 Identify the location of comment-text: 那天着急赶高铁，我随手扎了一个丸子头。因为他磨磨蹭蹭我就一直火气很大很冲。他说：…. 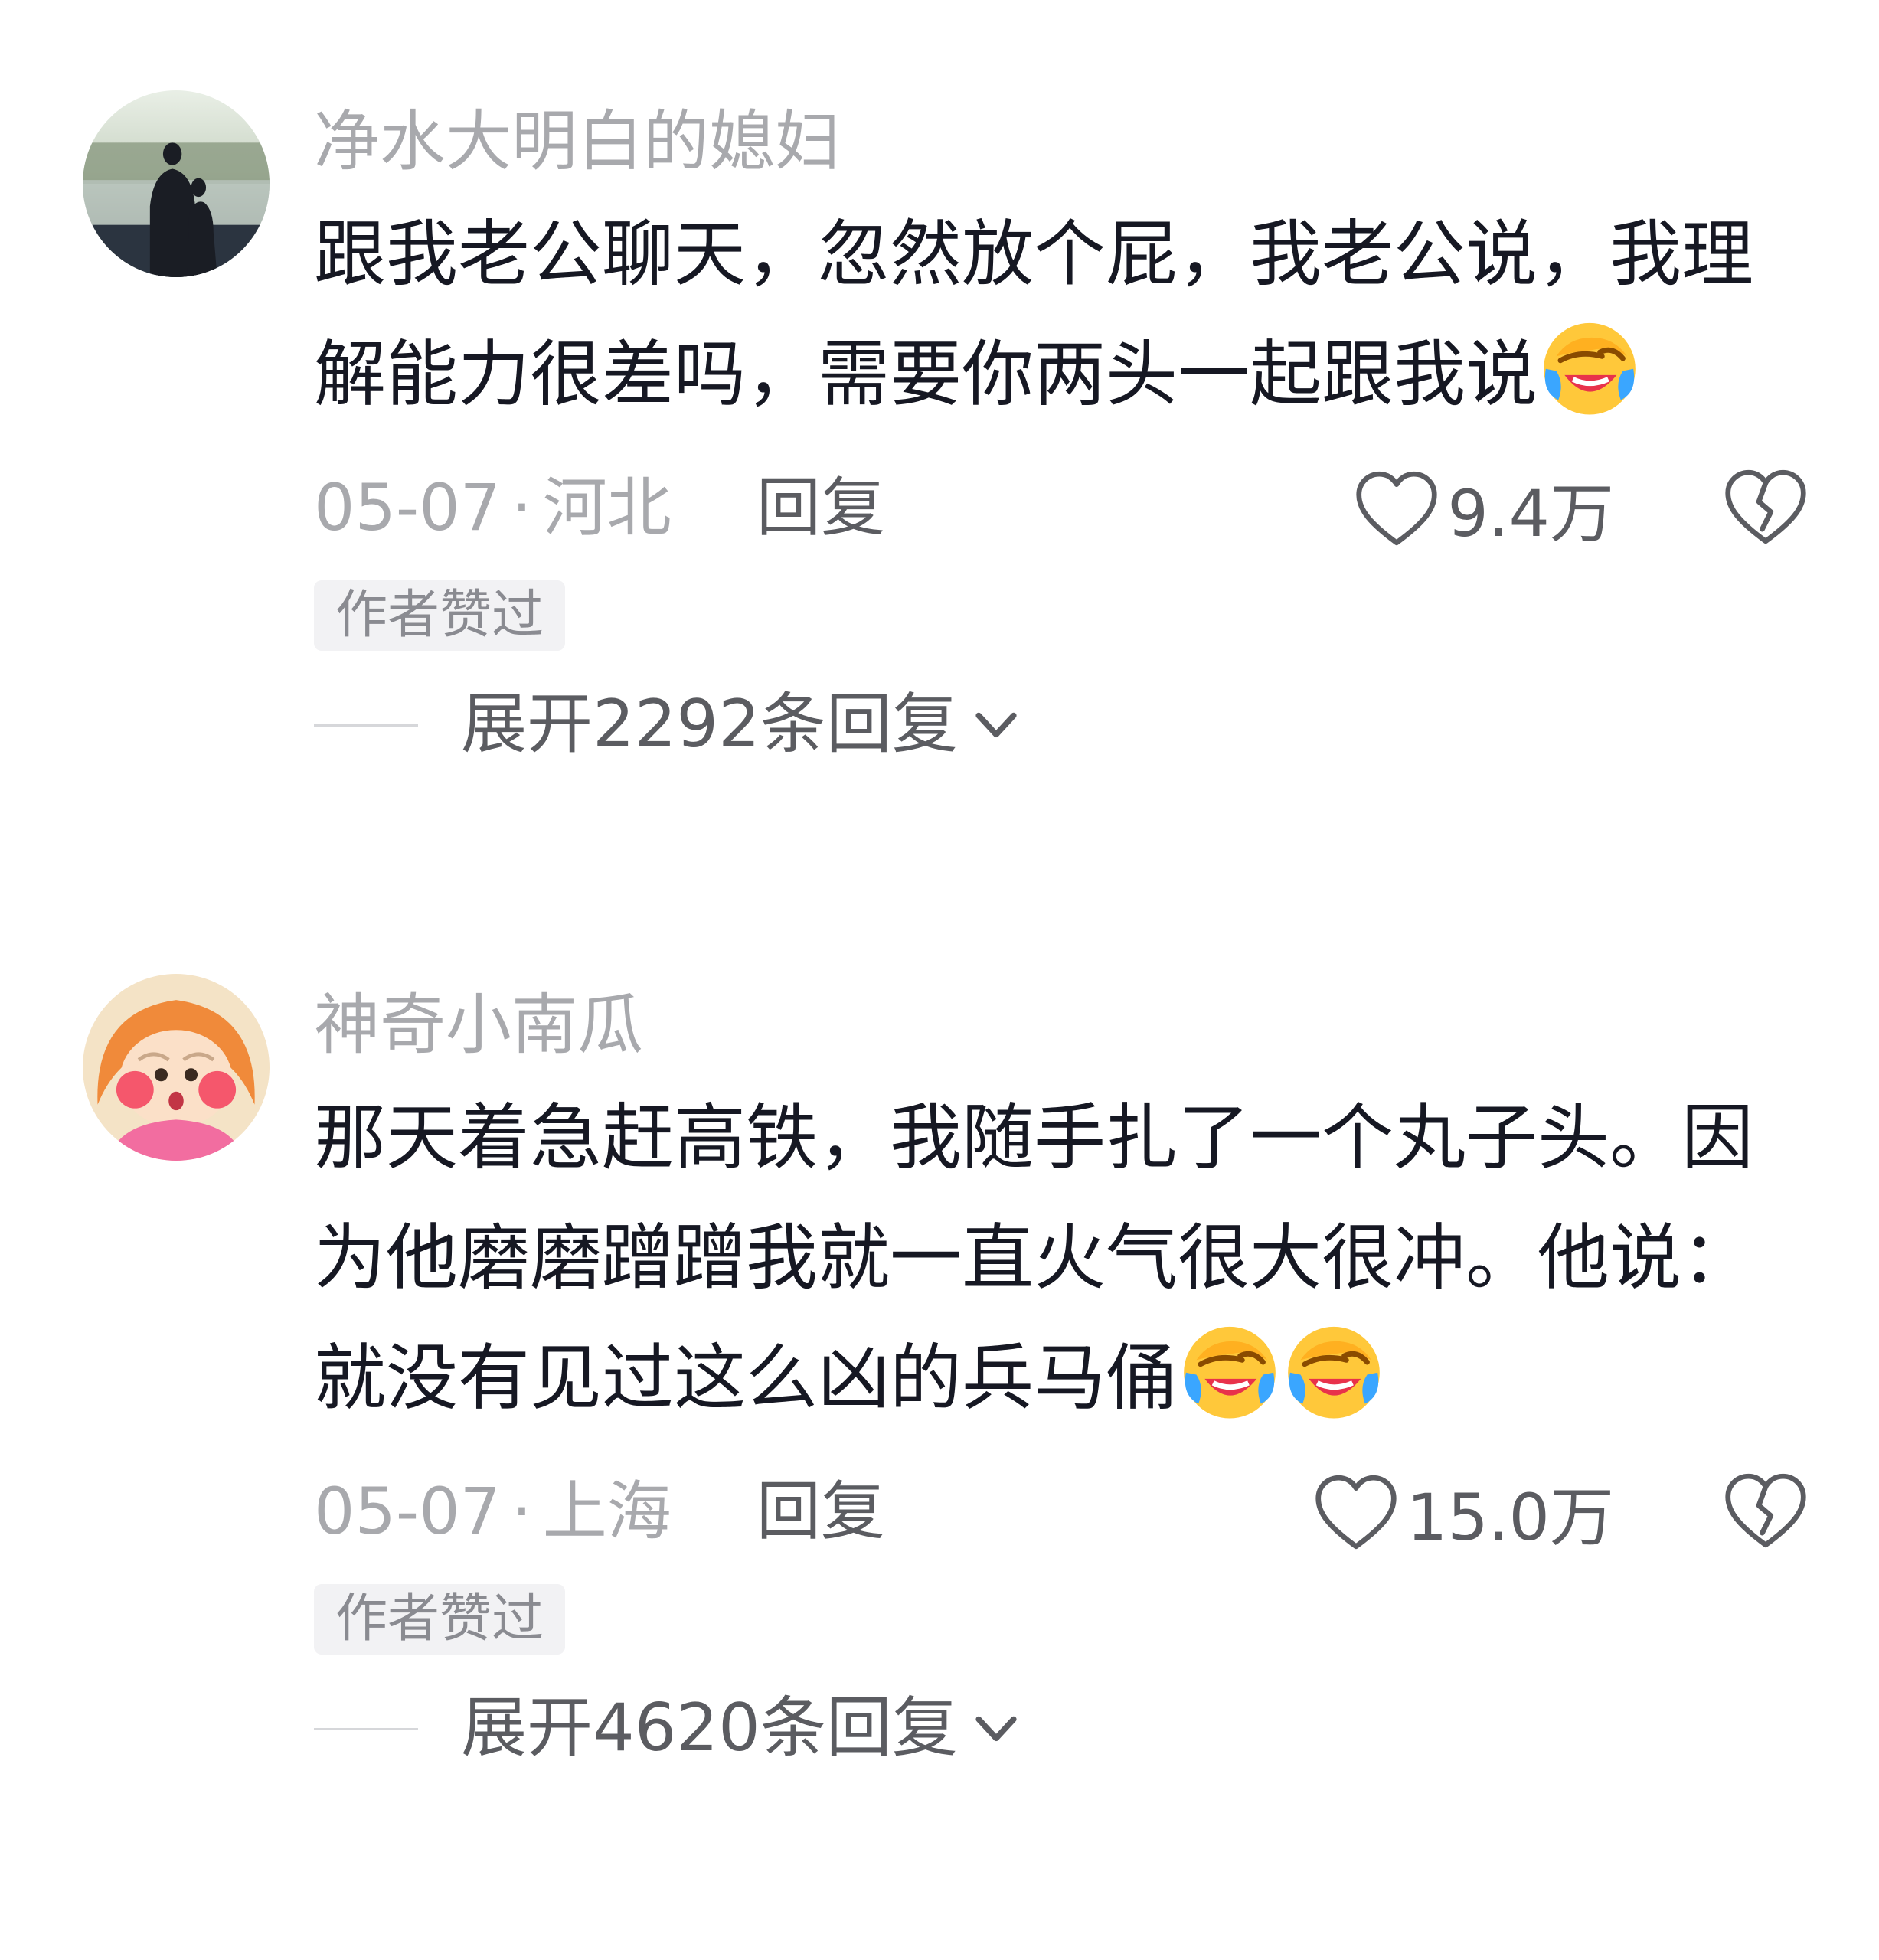
(1056, 1258).